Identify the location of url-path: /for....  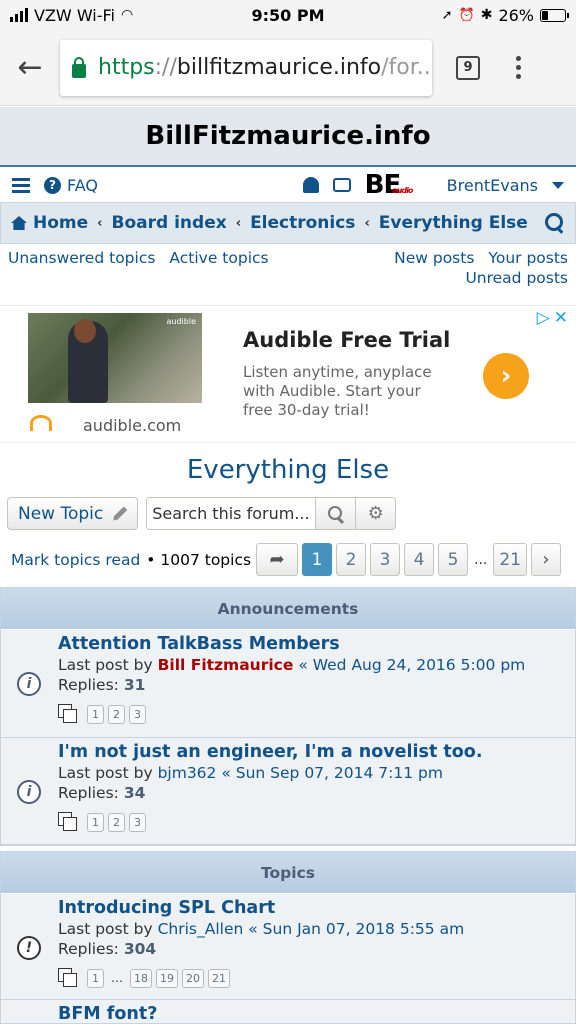
(406, 67).